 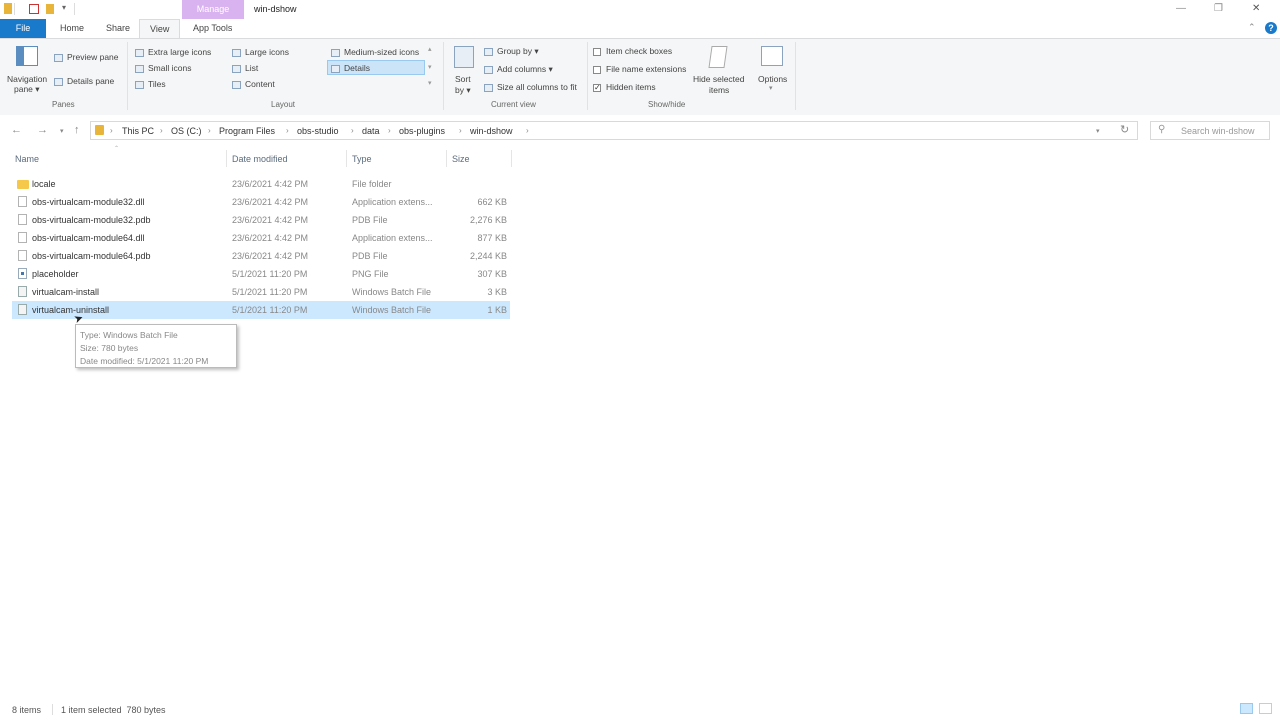 What do you see at coordinates (430, 49) in the screenshot?
I see `layout-scroll-up-icon: ▴` at bounding box center [430, 49].